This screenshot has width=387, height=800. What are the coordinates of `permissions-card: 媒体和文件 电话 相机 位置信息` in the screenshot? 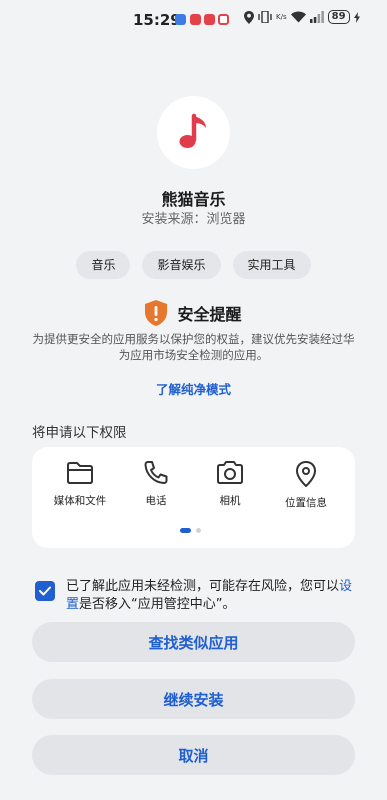 It's located at (193, 497).